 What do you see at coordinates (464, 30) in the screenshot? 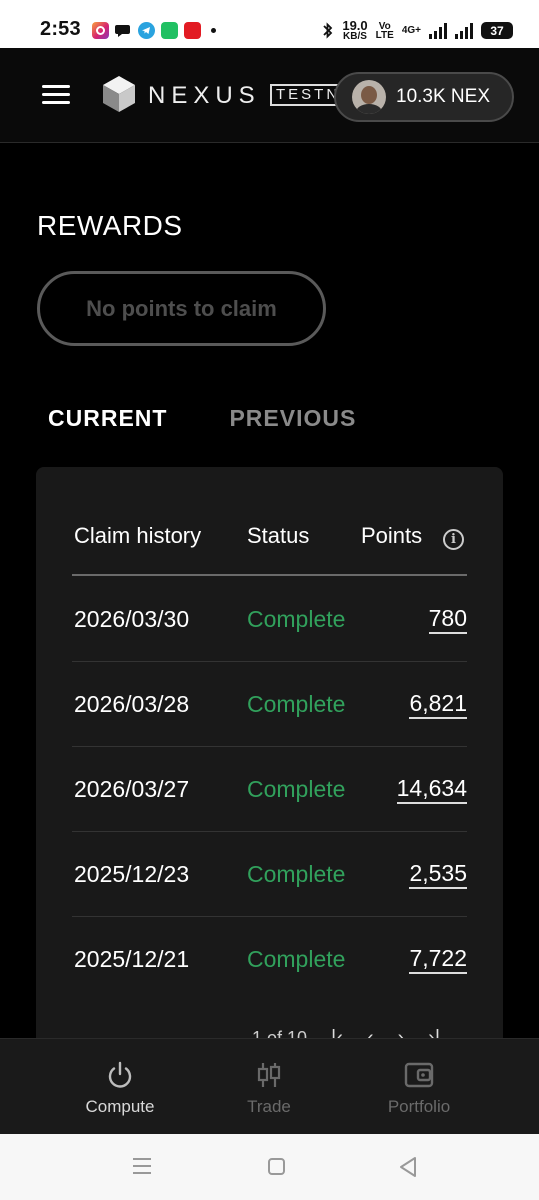
I see `signal-strength-2-icon` at bounding box center [464, 30].